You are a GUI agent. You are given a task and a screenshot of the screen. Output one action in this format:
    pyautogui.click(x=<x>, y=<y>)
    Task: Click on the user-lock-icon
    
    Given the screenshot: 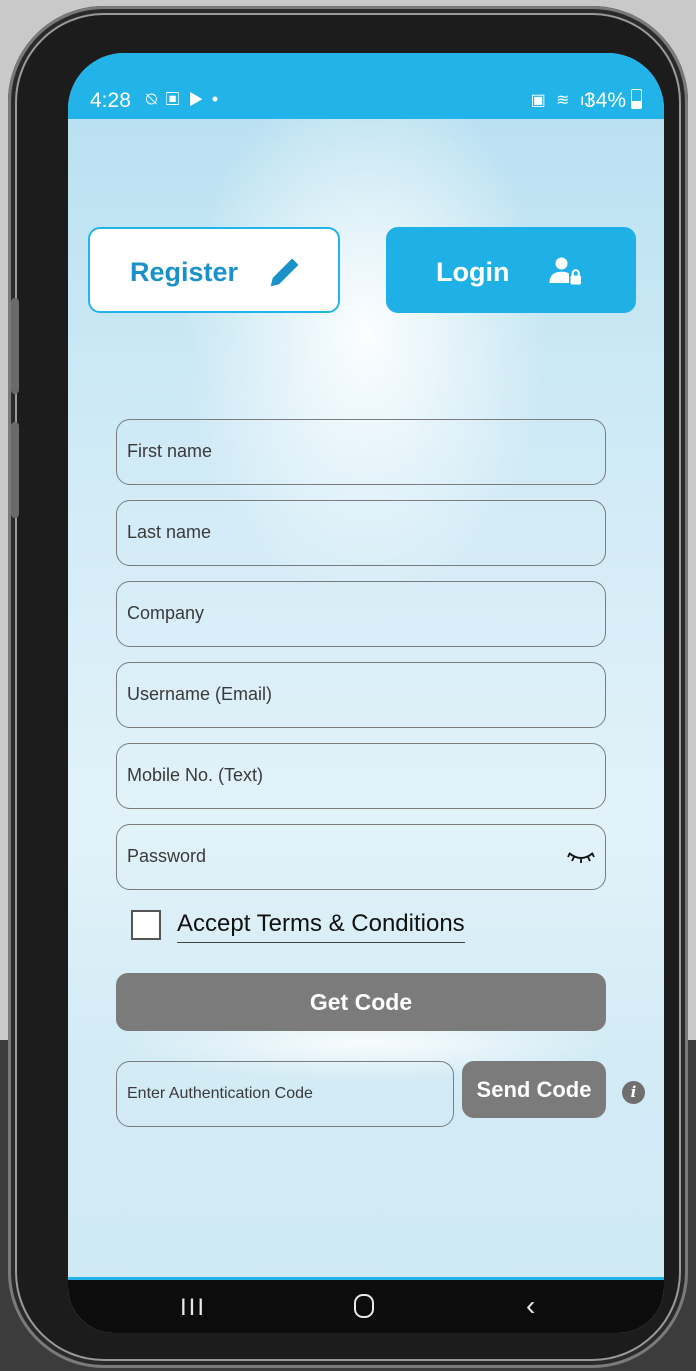 What is the action you would take?
    pyautogui.click(x=566, y=274)
    